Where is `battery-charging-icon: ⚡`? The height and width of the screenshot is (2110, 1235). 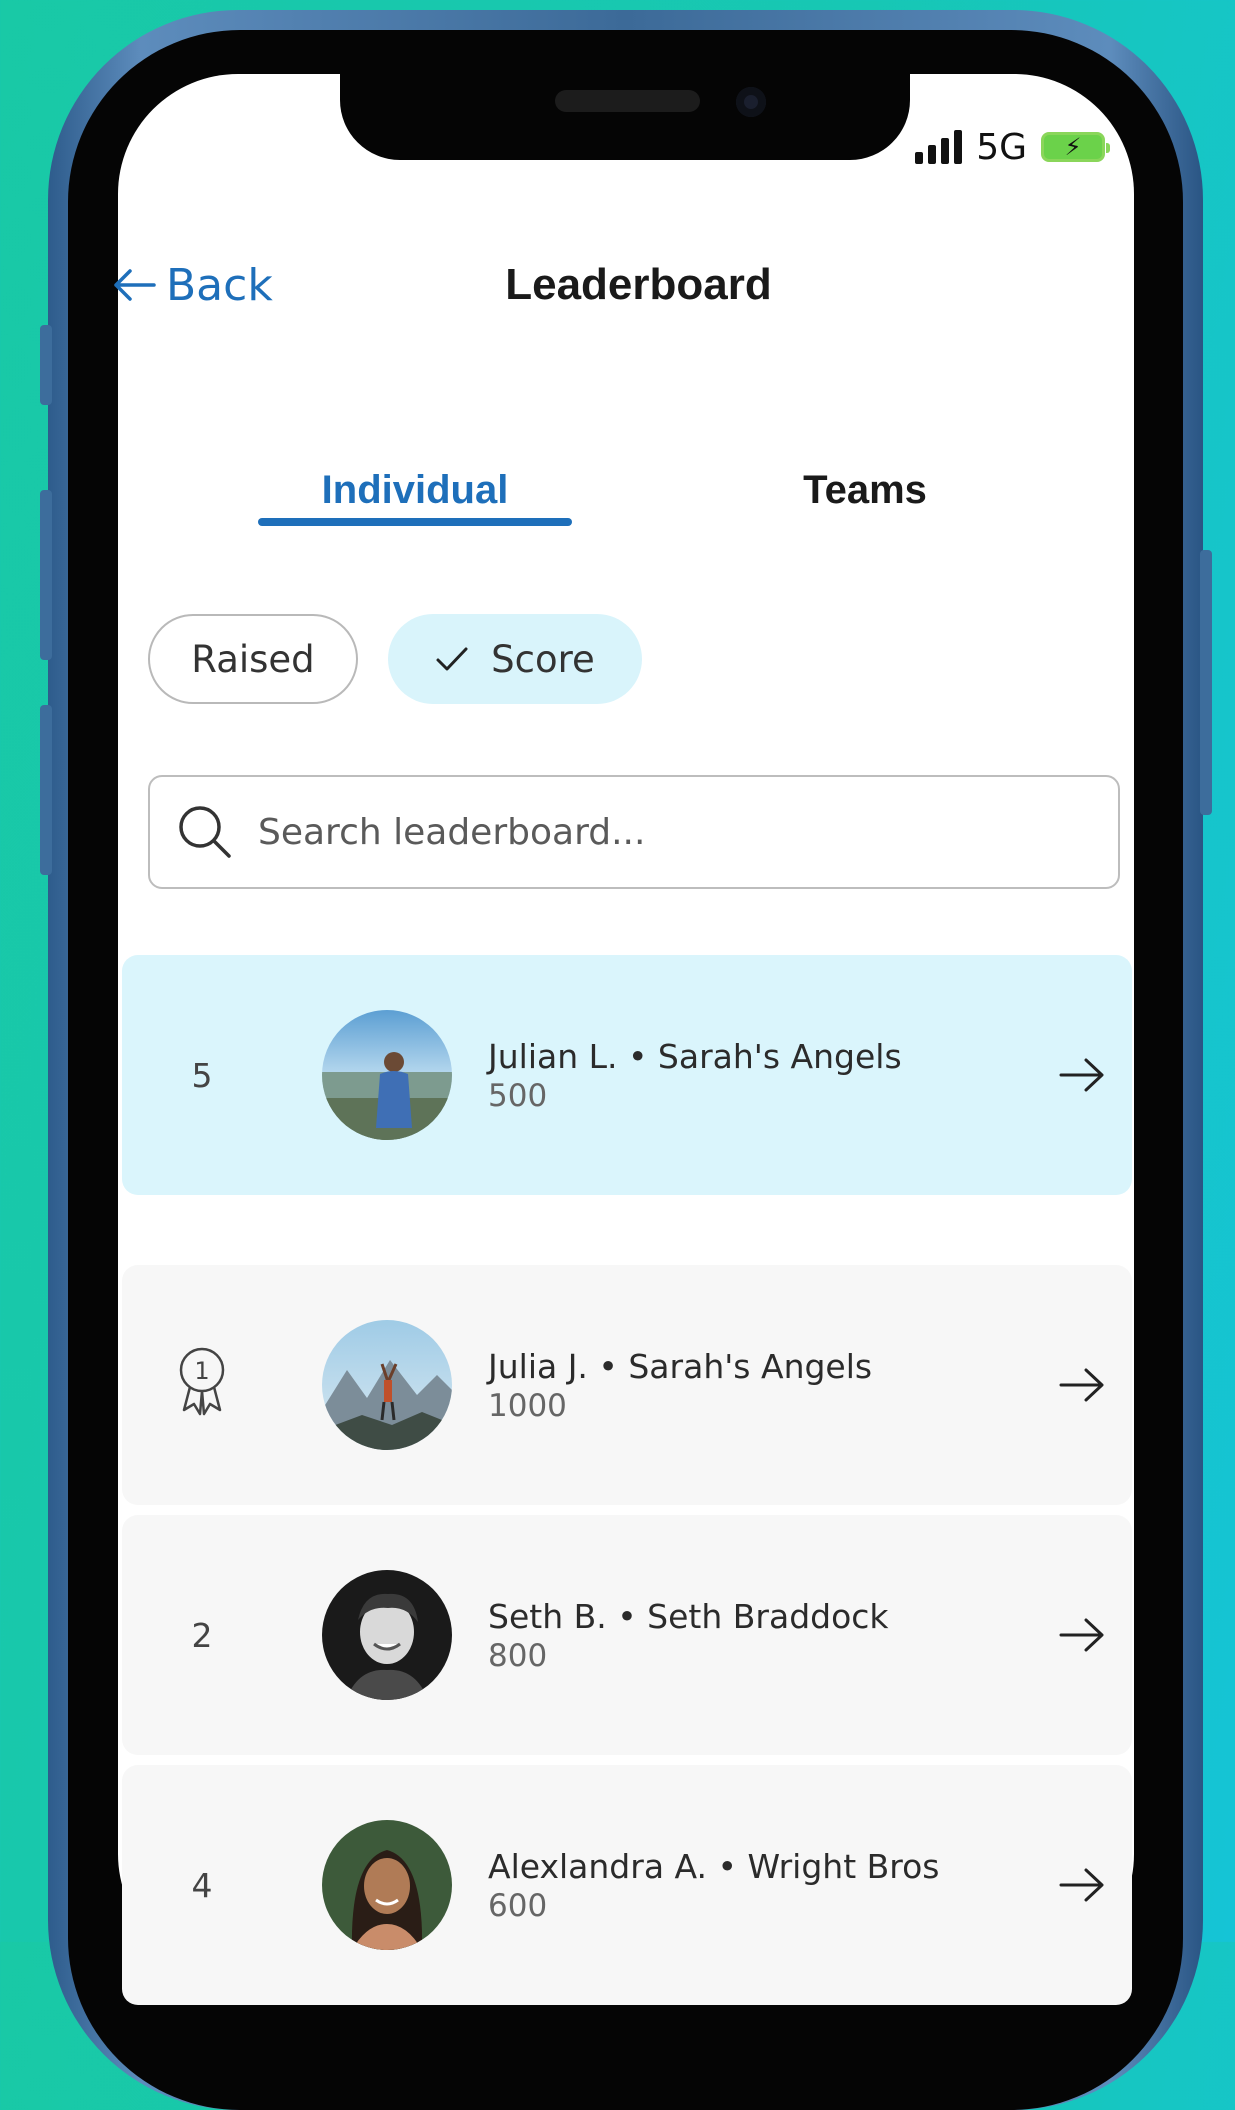
battery-charging-icon: ⚡ is located at coordinates (1075, 147).